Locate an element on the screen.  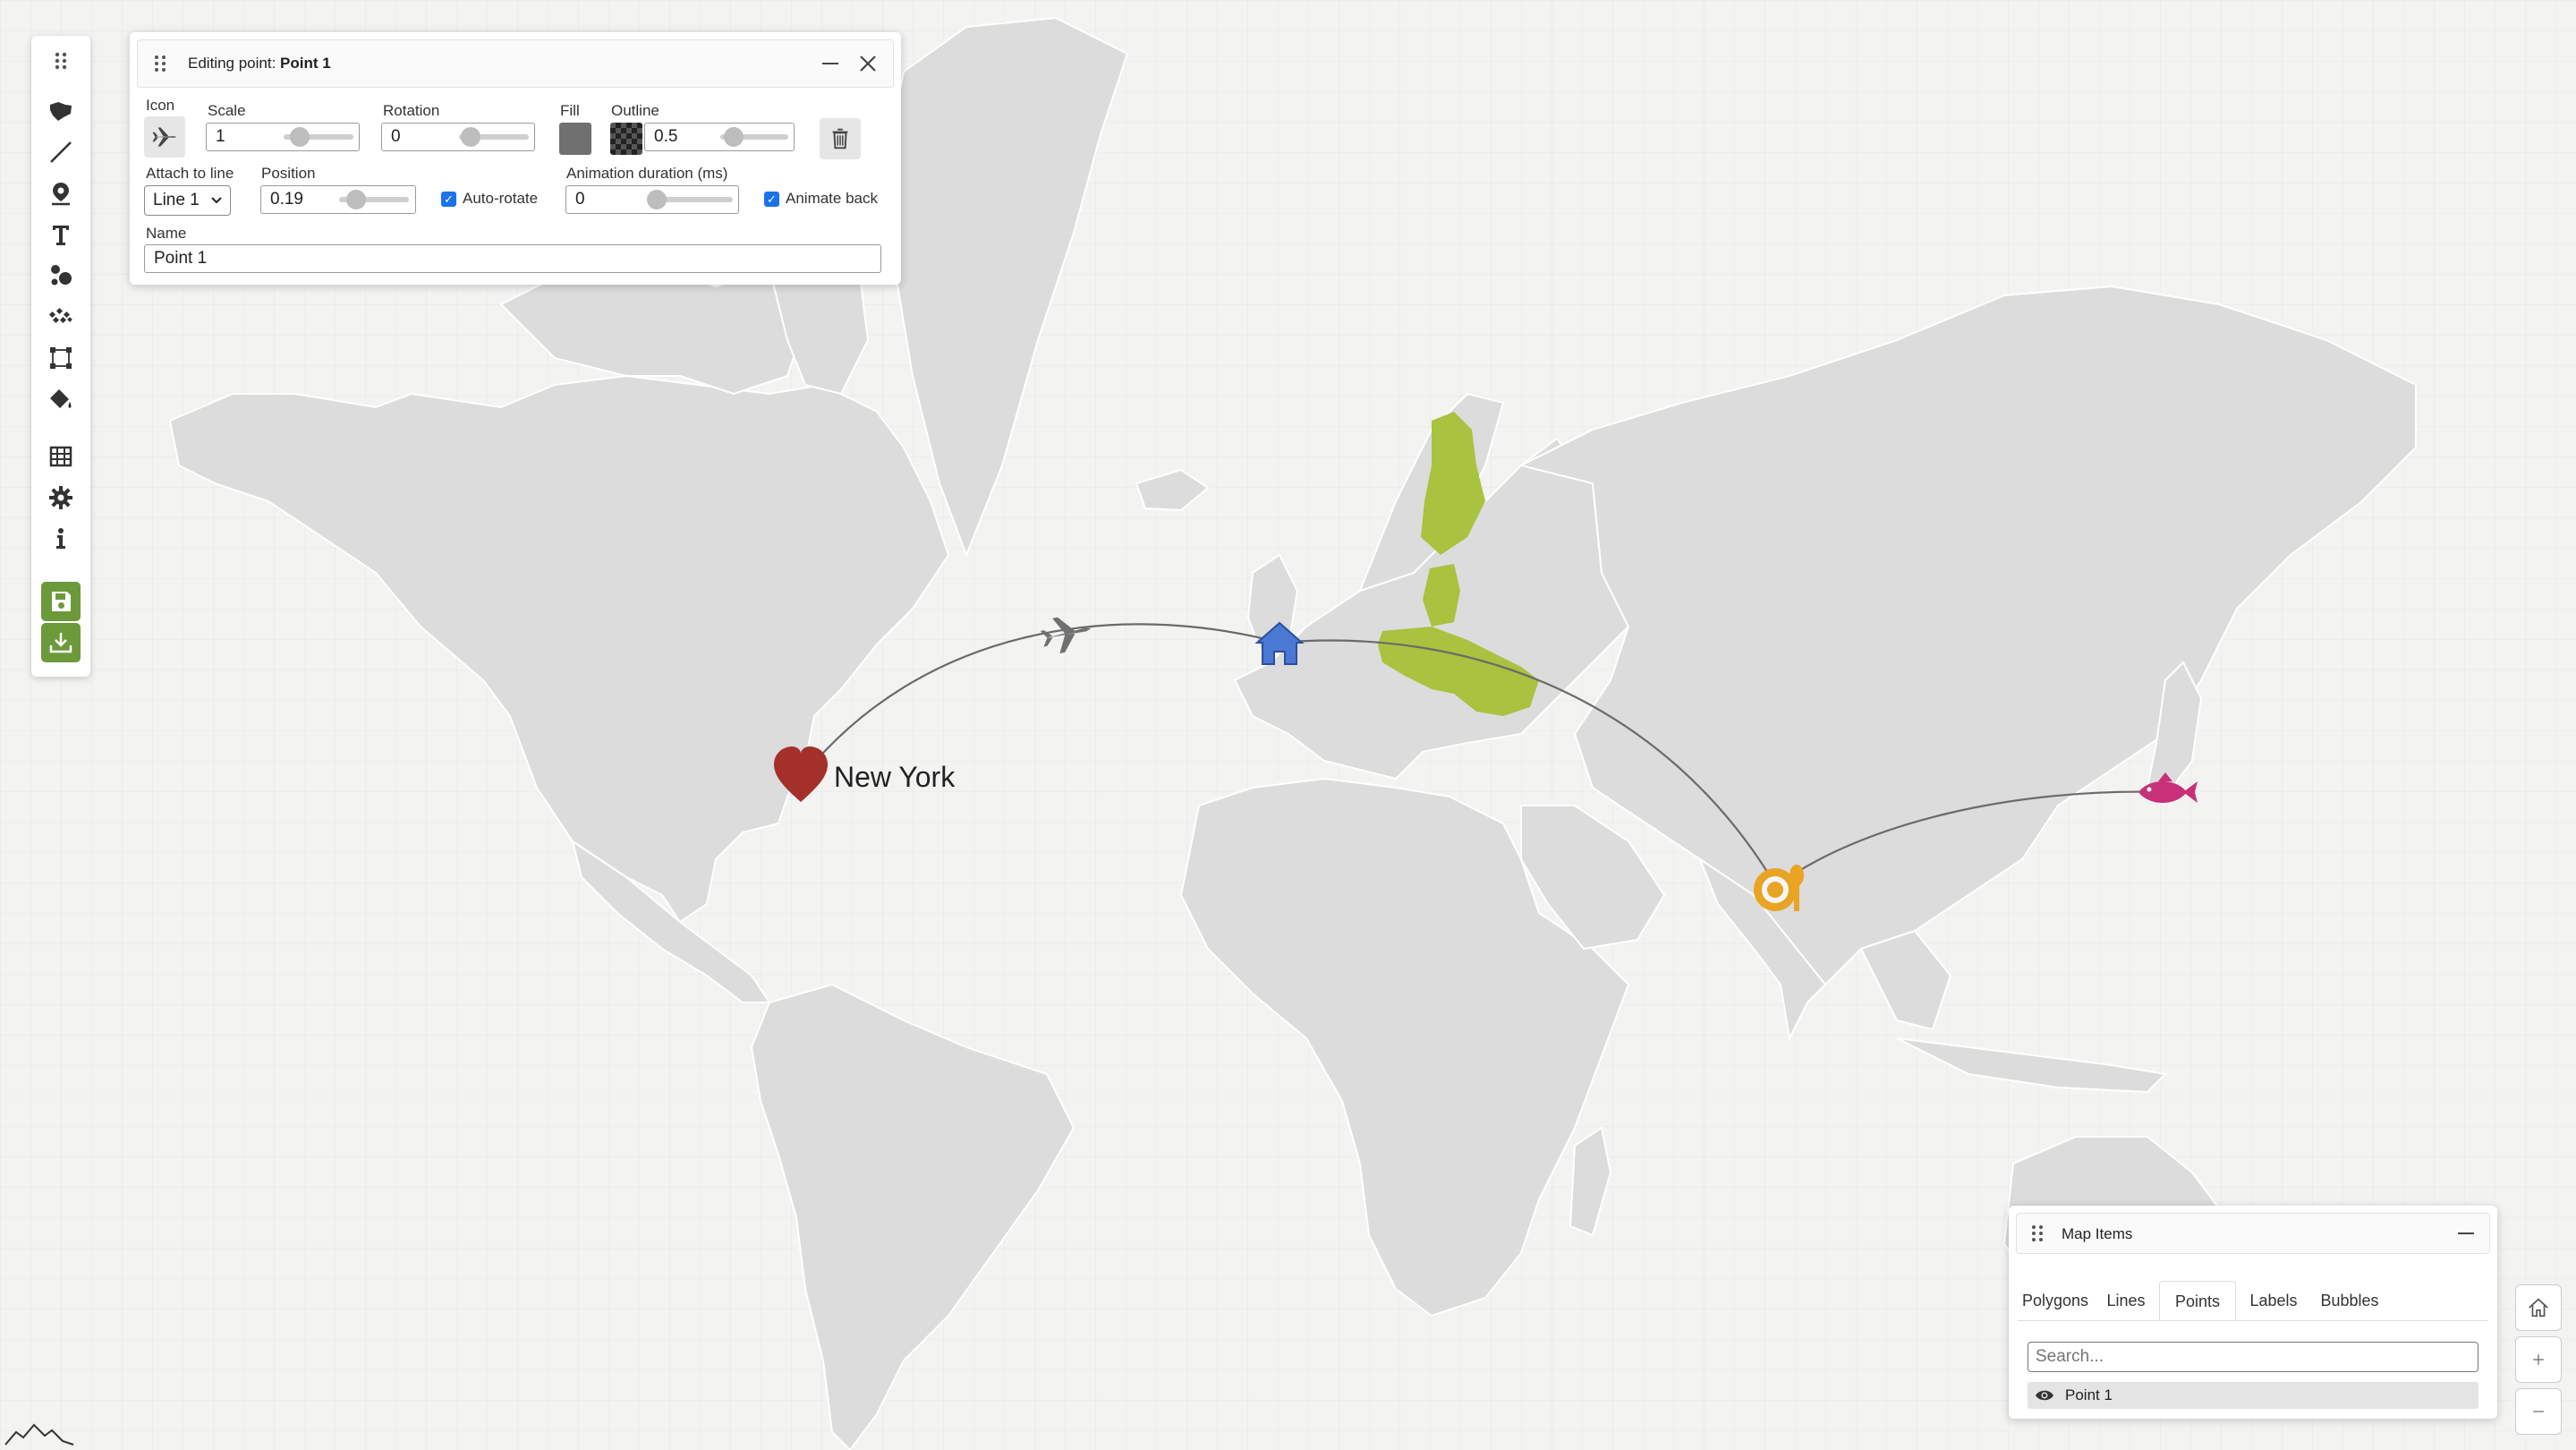
map-items-tabs: Polygons Lines Points Labels Bubbles is located at coordinates (2253, 1301).